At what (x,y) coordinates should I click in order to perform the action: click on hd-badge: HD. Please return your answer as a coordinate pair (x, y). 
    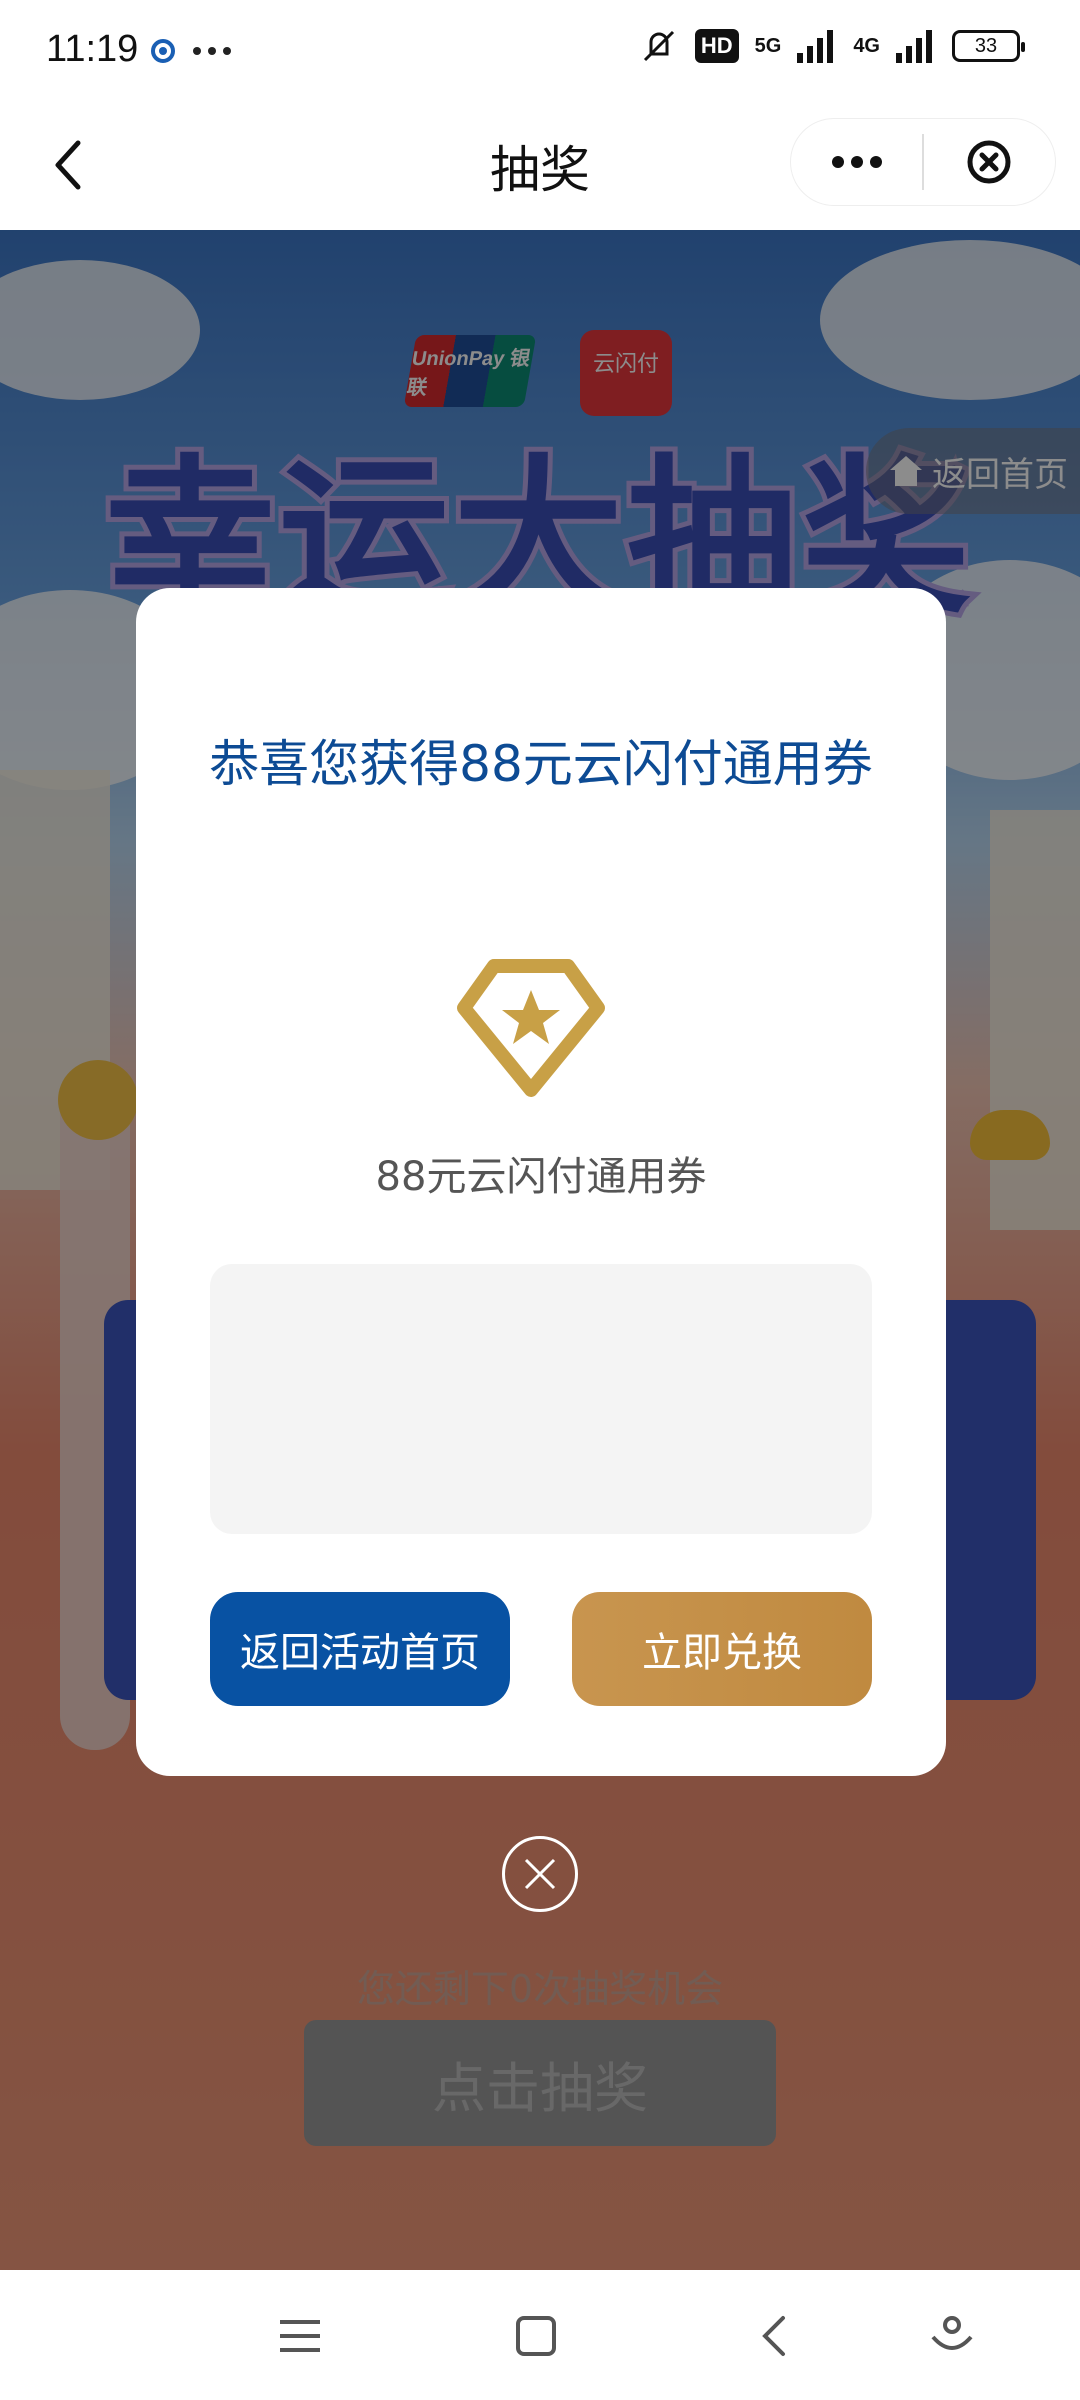
    Looking at the image, I should click on (716, 46).